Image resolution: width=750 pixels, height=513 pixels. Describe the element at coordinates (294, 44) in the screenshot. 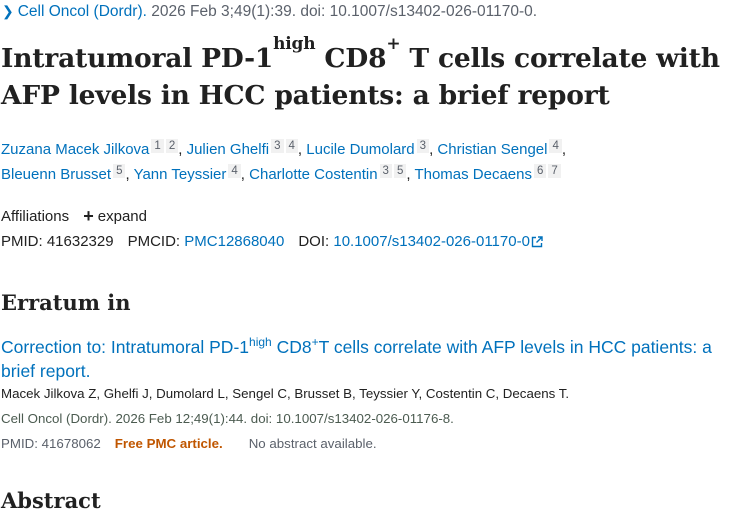

I see `article-title-superscript: high` at that location.